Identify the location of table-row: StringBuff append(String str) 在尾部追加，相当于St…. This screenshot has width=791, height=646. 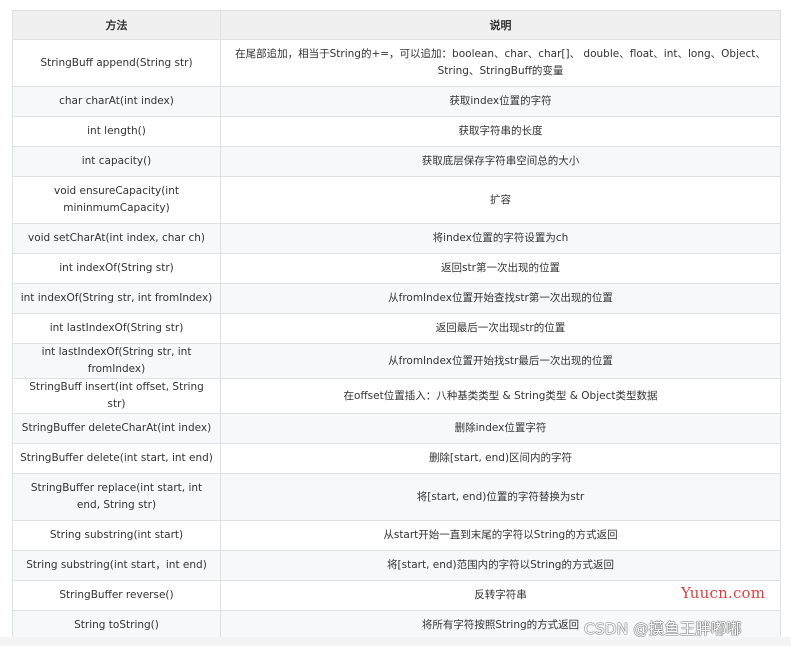
(396, 63).